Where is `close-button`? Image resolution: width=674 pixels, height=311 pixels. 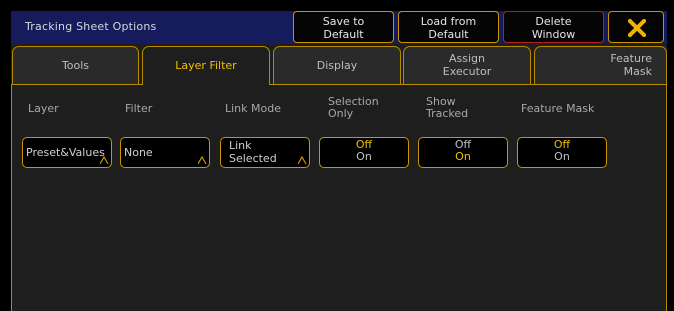 close-button is located at coordinates (636, 27).